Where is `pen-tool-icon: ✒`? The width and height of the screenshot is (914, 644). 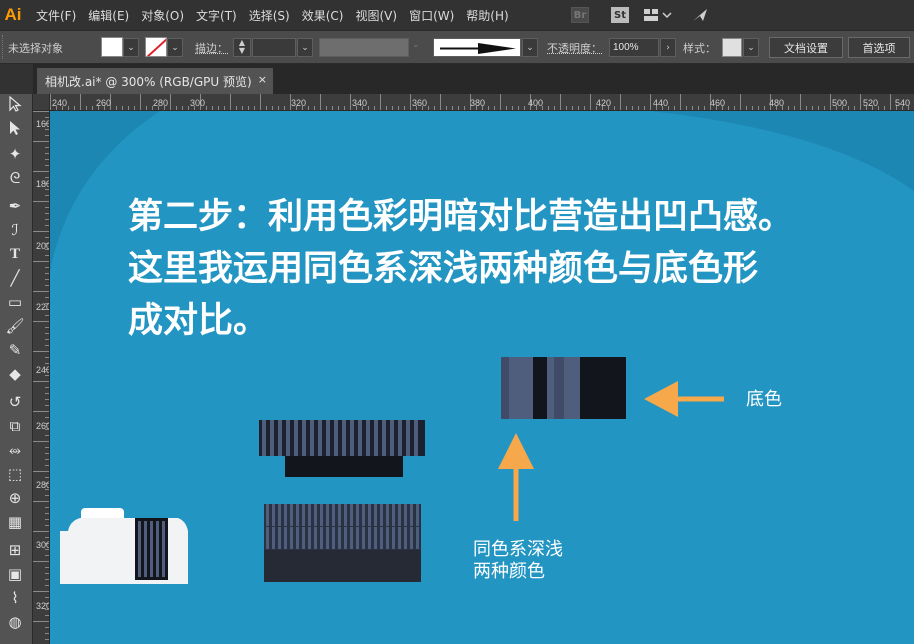
pen-tool-icon: ✒ is located at coordinates (15, 206).